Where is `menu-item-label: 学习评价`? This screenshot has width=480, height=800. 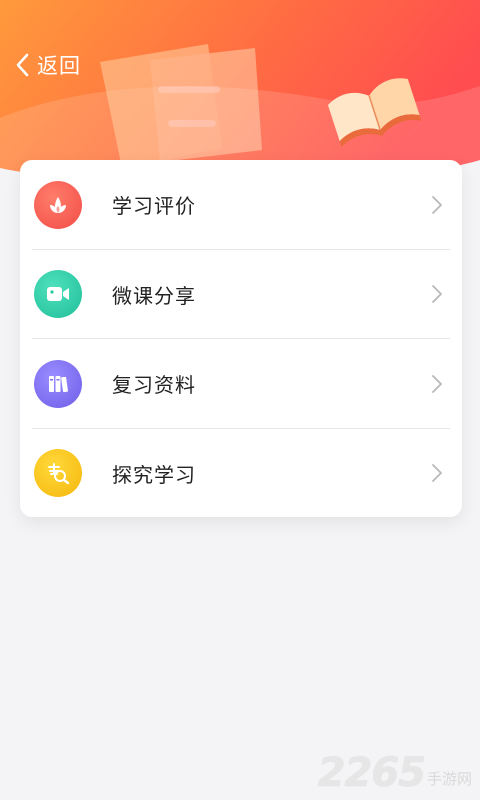
menu-item-label: 学习评价 is located at coordinates (154, 206).